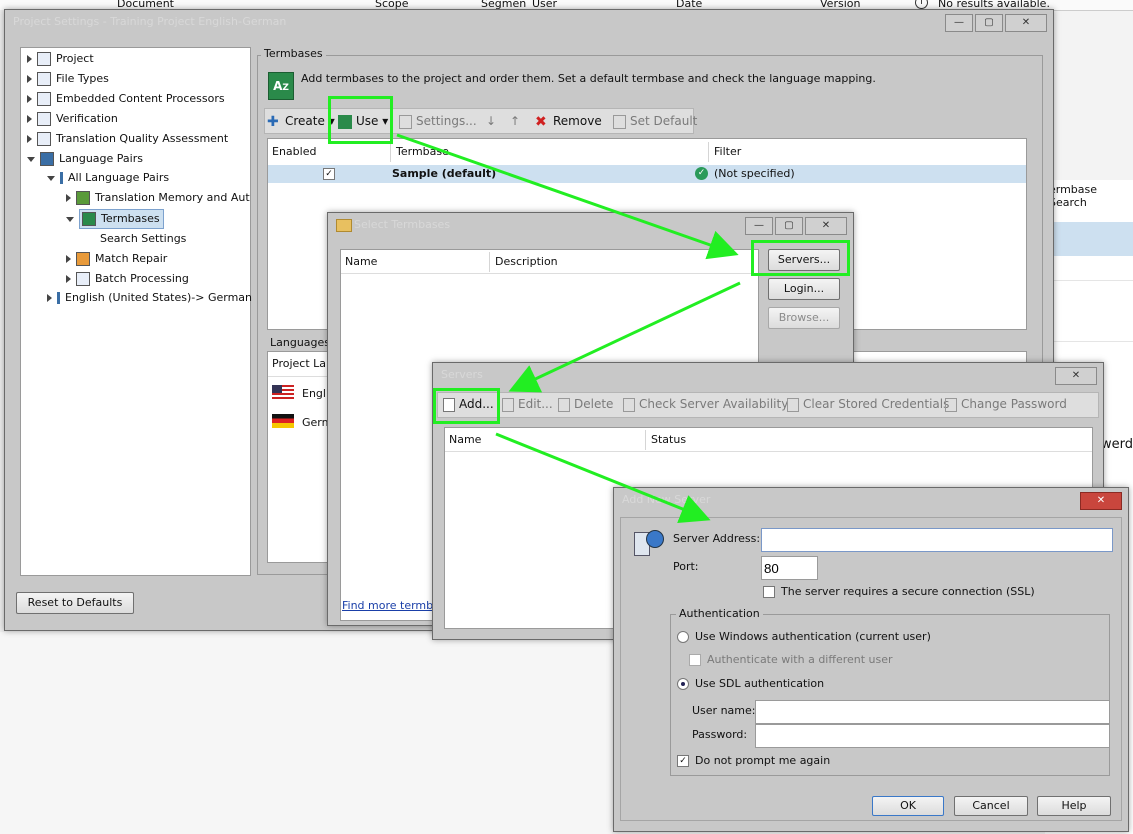  Describe the element at coordinates (283, 421) in the screenshot. I see `de-flag-icon` at that location.